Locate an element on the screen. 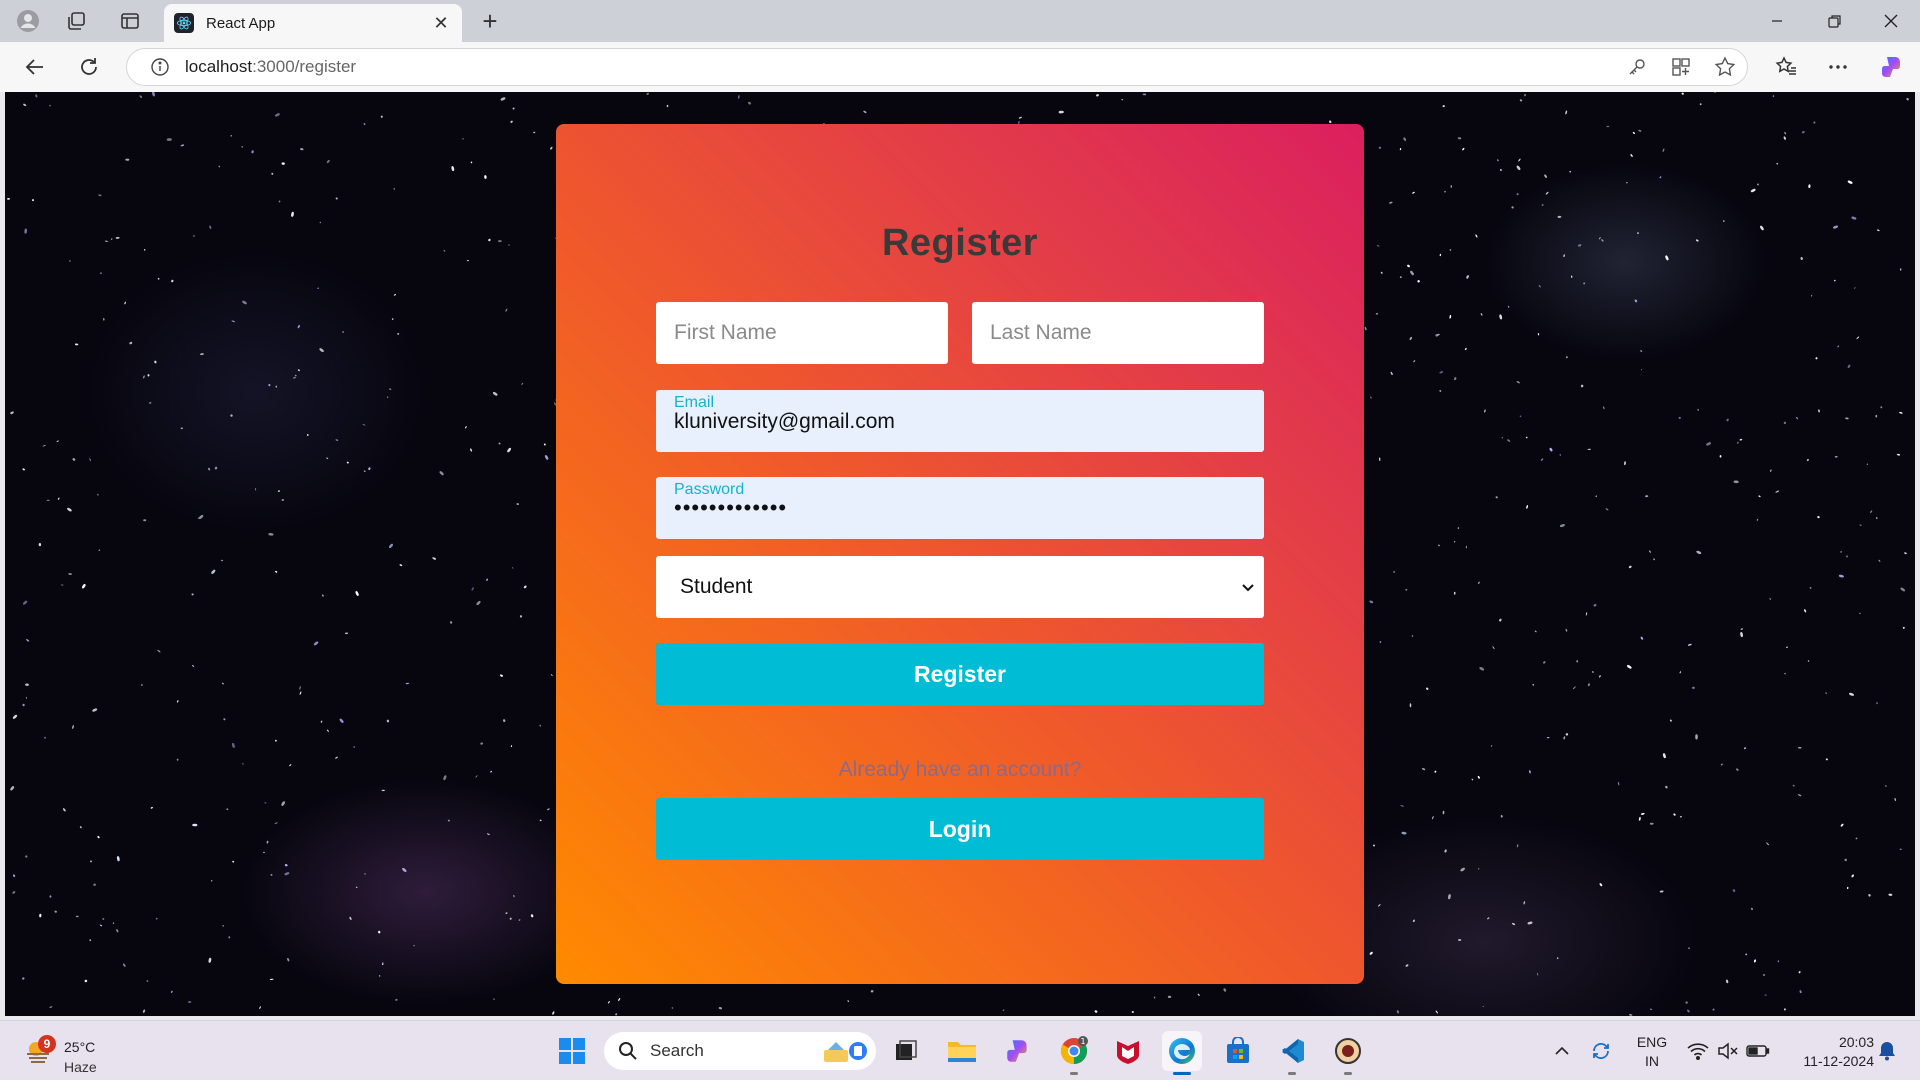  file-explorer-icon is located at coordinates (962, 1051).